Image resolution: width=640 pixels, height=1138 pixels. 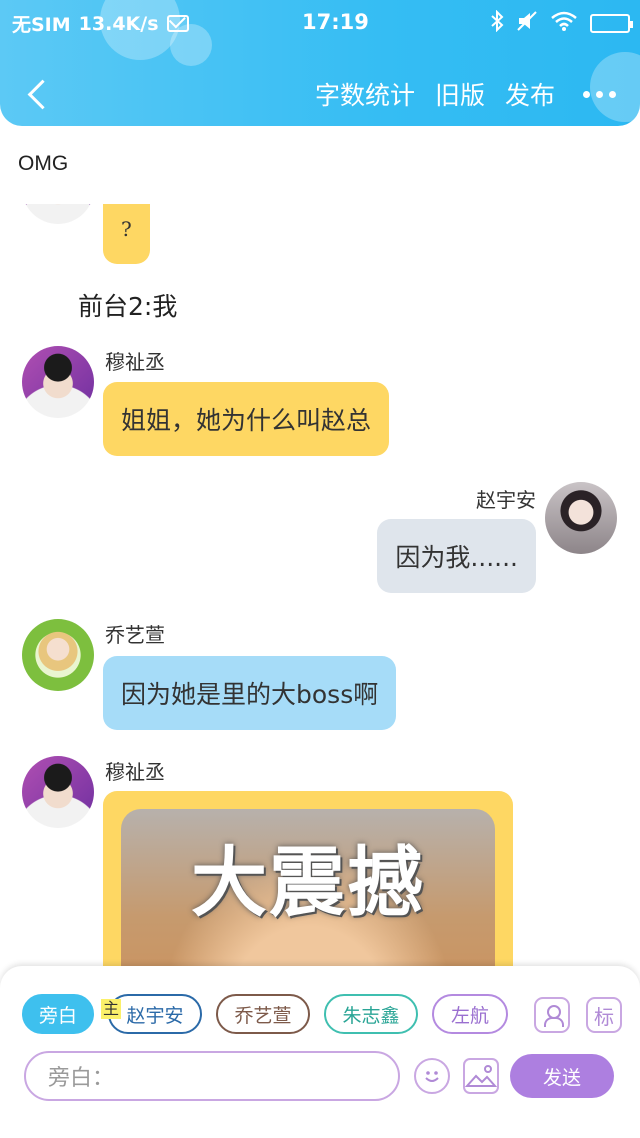 I want to click on character-chip-qiao: 乔艺萱, so click(x=263, y=1014).